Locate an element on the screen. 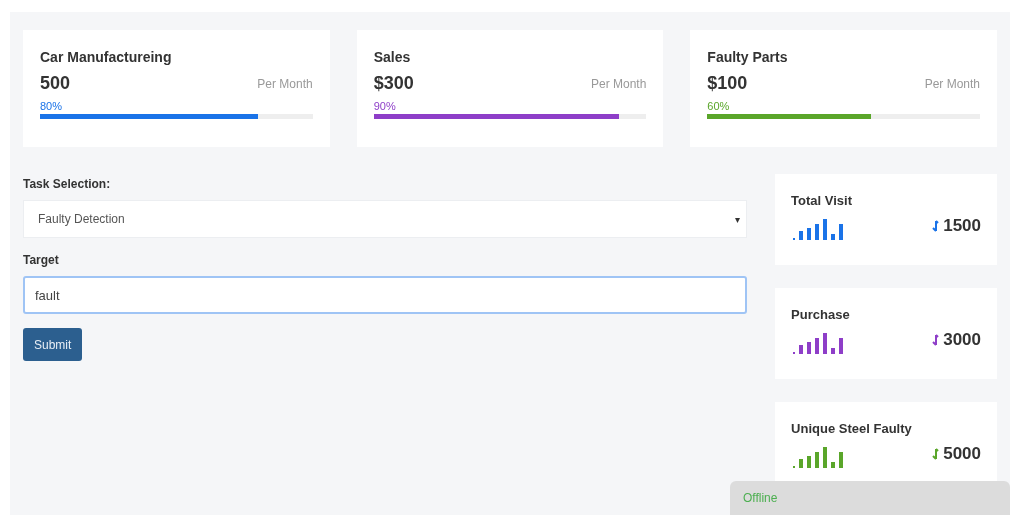 The height and width of the screenshot is (515, 1012). card-title: Faulty Parts is located at coordinates (748, 57).